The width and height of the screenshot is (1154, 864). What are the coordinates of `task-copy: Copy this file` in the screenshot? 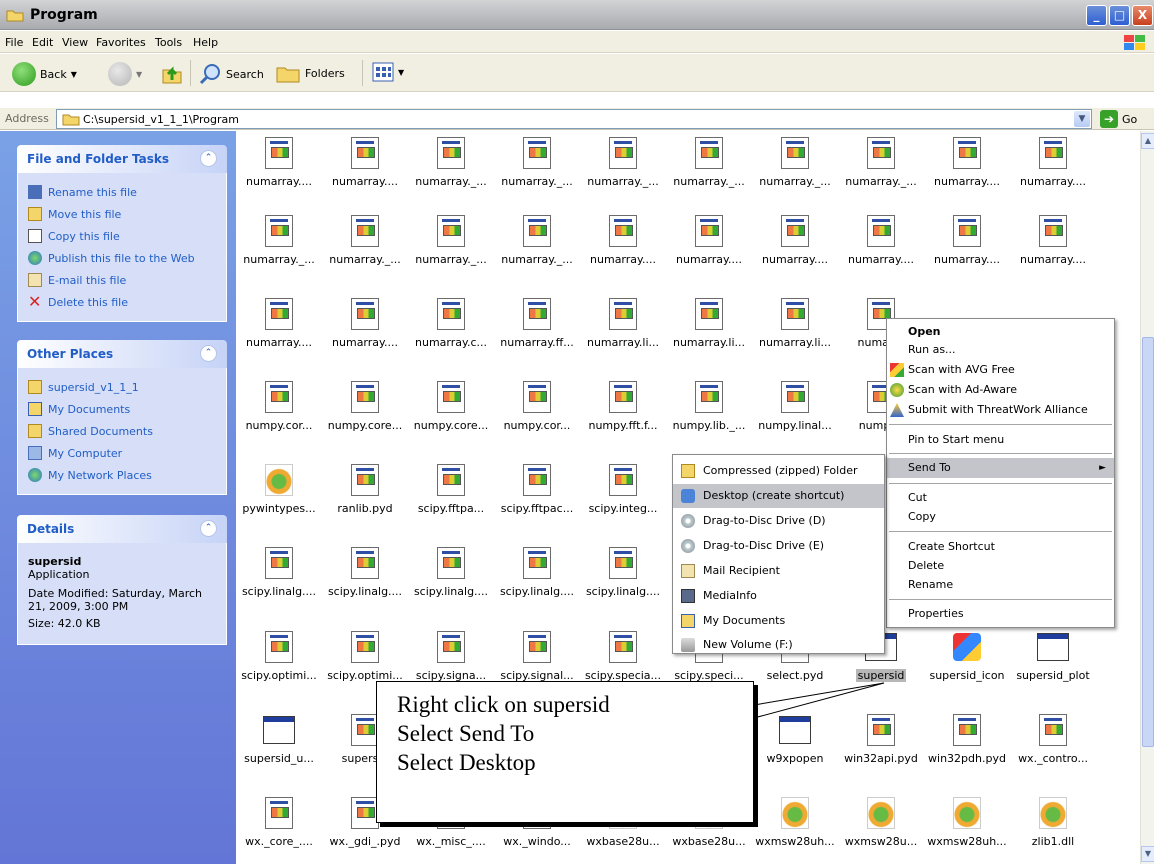 It's located at (122, 236).